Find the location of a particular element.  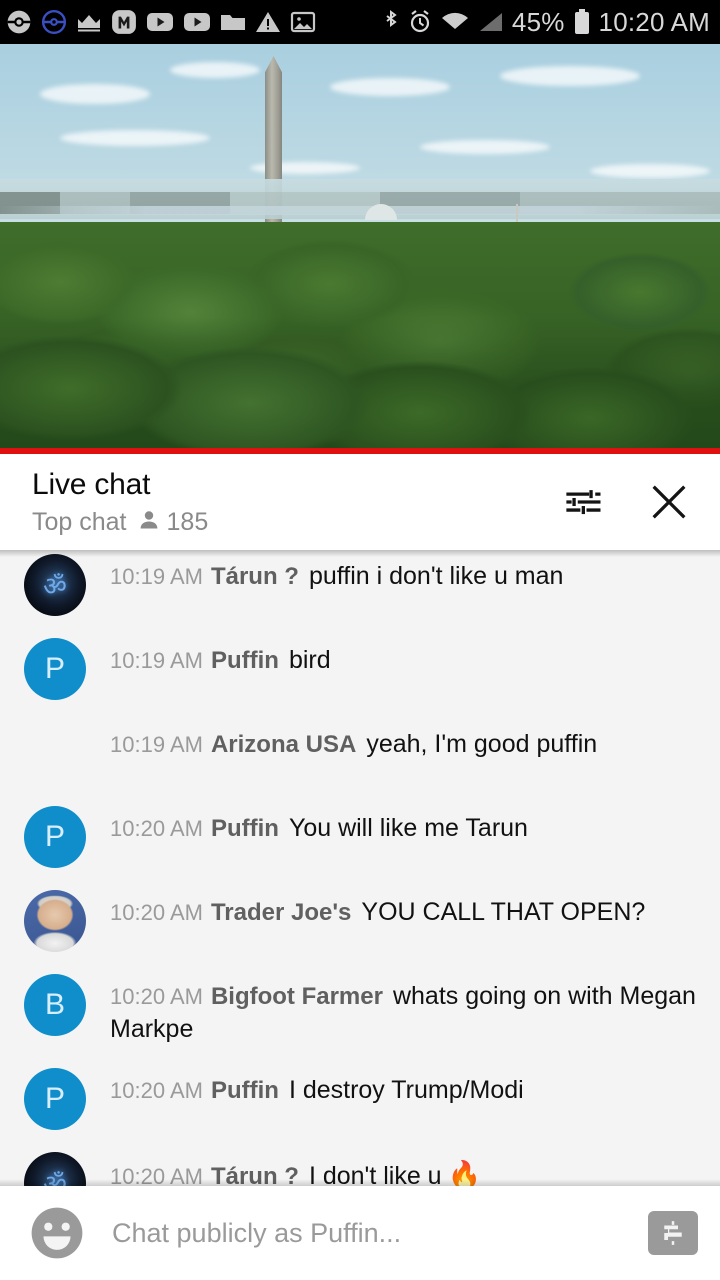

chat-message-row: ॐ 10:20 AM Tárun ? I don't like u 🔥 is located at coordinates (360, 1163).